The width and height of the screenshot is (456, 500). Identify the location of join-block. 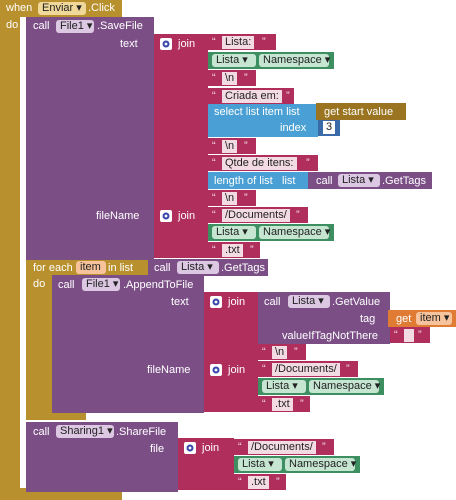
(181, 120).